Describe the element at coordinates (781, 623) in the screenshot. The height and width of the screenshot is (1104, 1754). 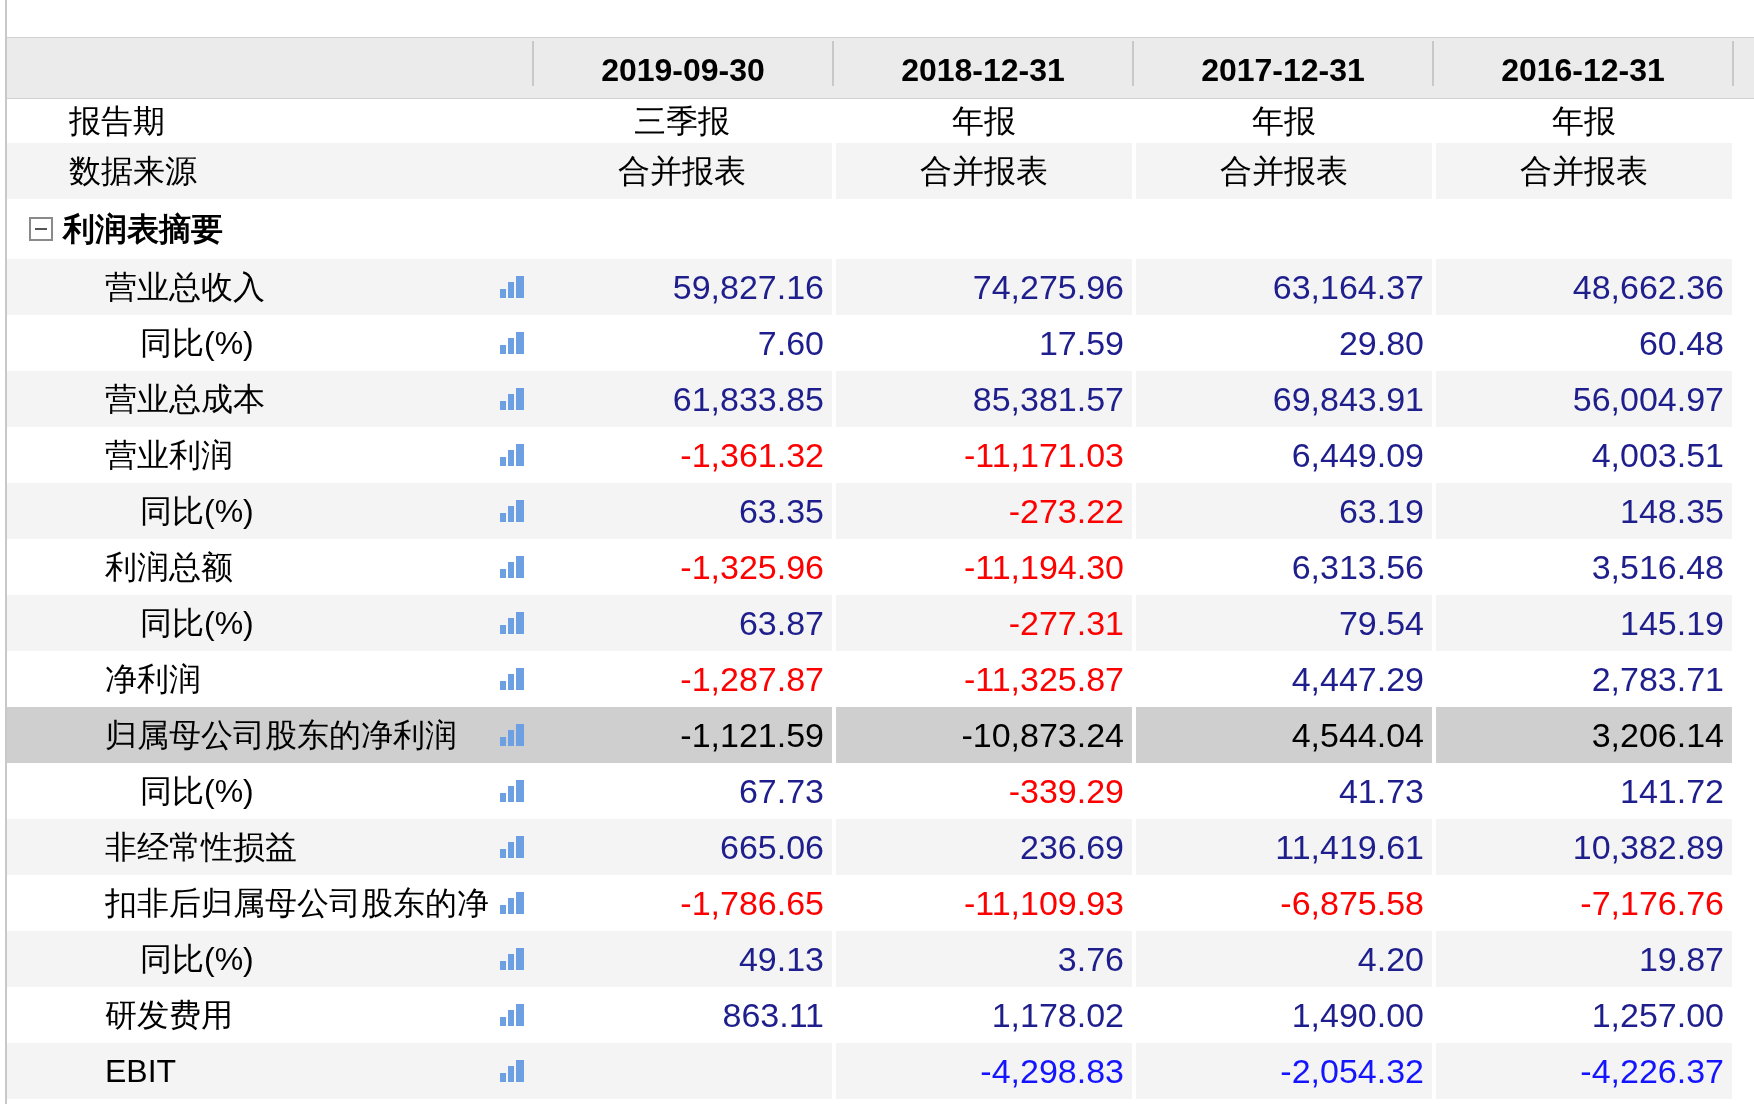
I see `table-cell-text: 63.87` at that location.